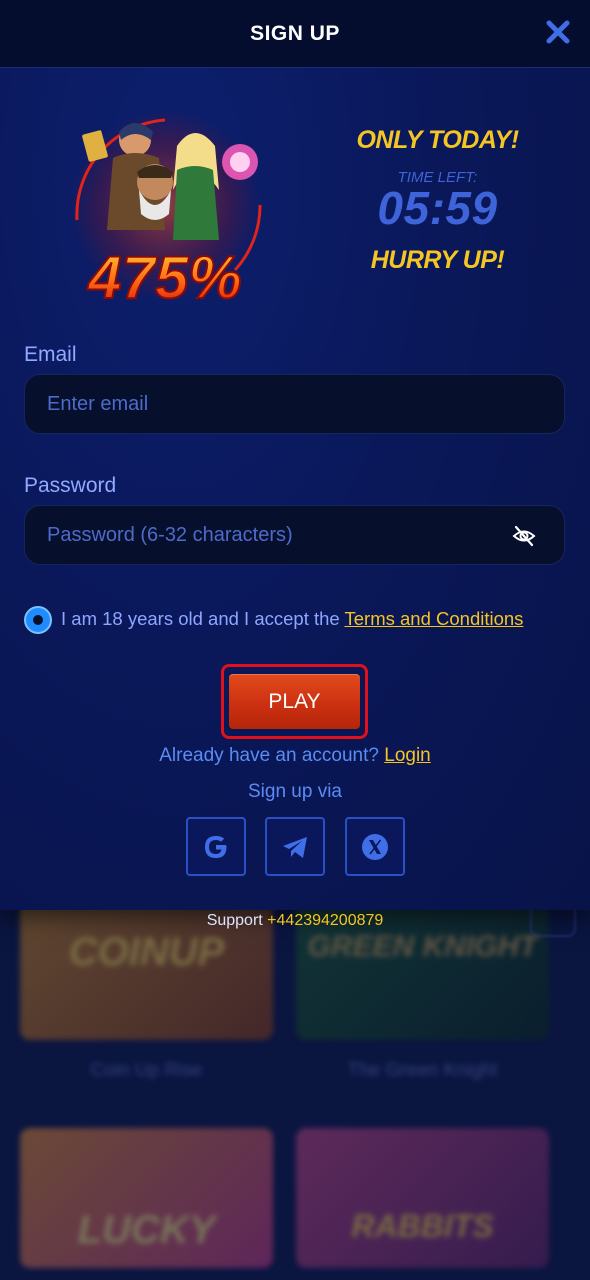  What do you see at coordinates (422, 1204) in the screenshot?
I see `game-tile-rabbits: RABBITS` at bounding box center [422, 1204].